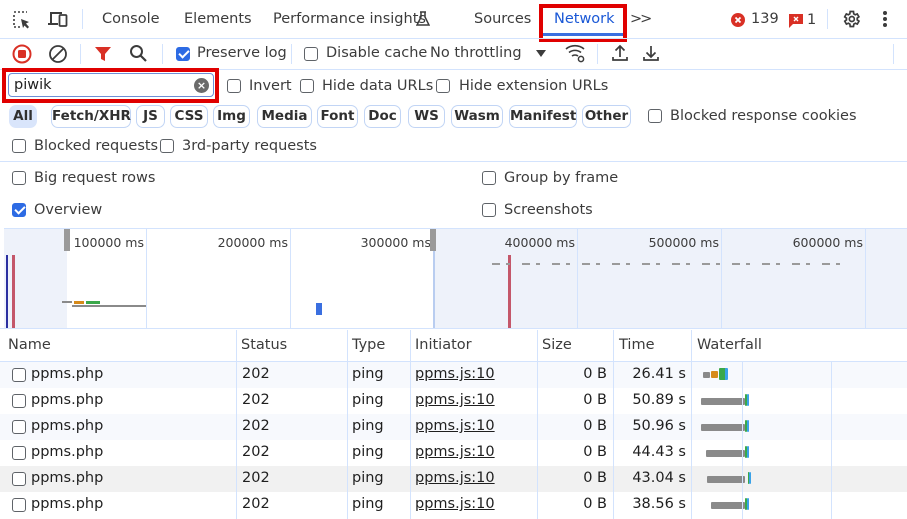 This screenshot has width=907, height=519. What do you see at coordinates (606, 116) in the screenshot?
I see `type-filter-other: Other` at bounding box center [606, 116].